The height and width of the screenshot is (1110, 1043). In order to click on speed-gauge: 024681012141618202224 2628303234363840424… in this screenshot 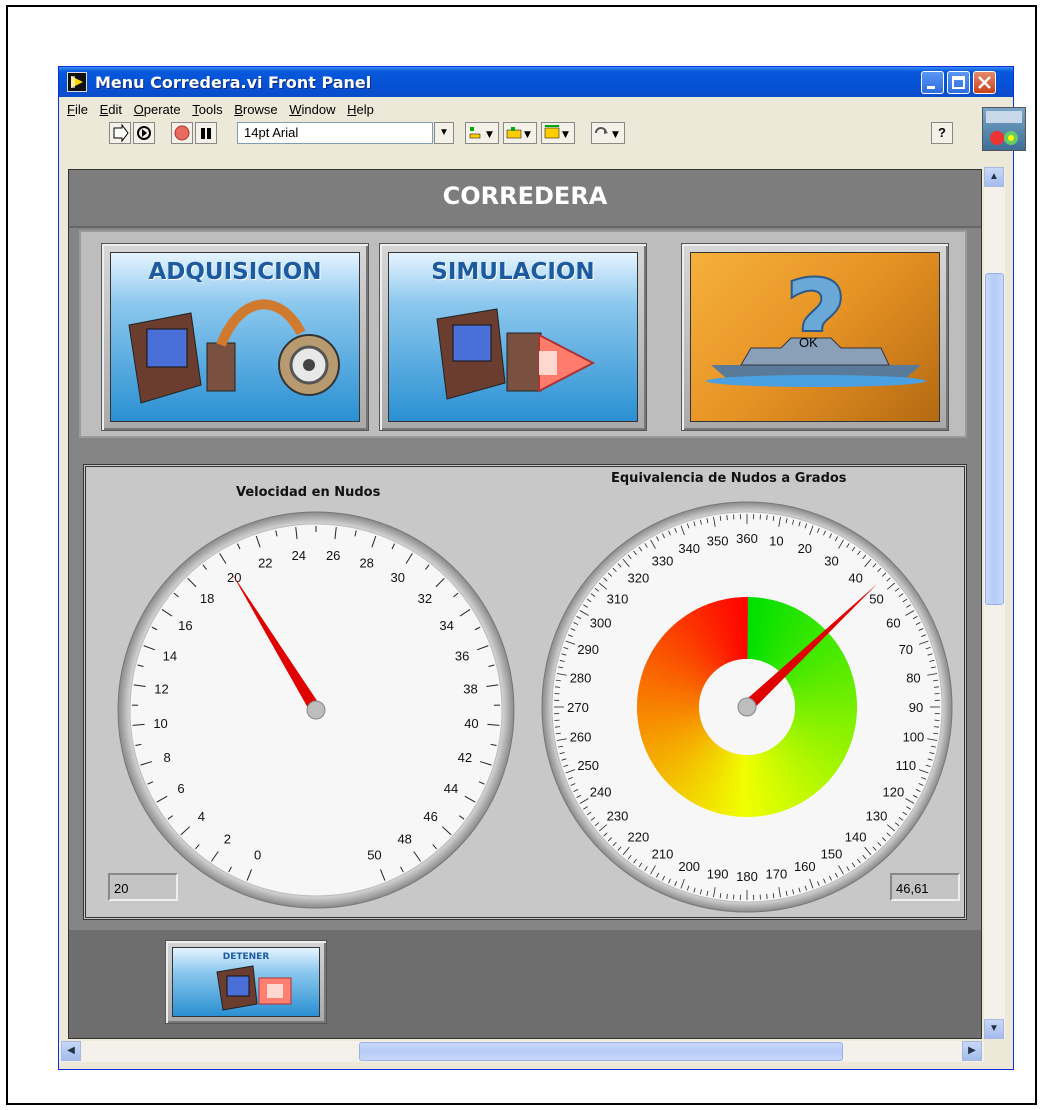, I will do `click(316, 710)`.